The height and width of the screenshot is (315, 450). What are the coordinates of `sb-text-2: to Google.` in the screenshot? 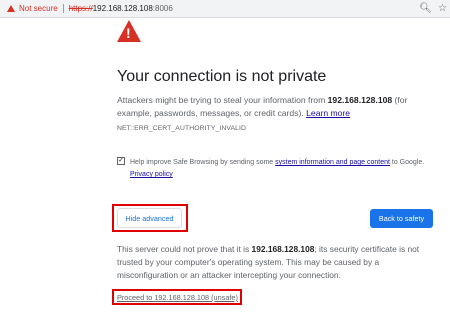 It's located at (407, 162).